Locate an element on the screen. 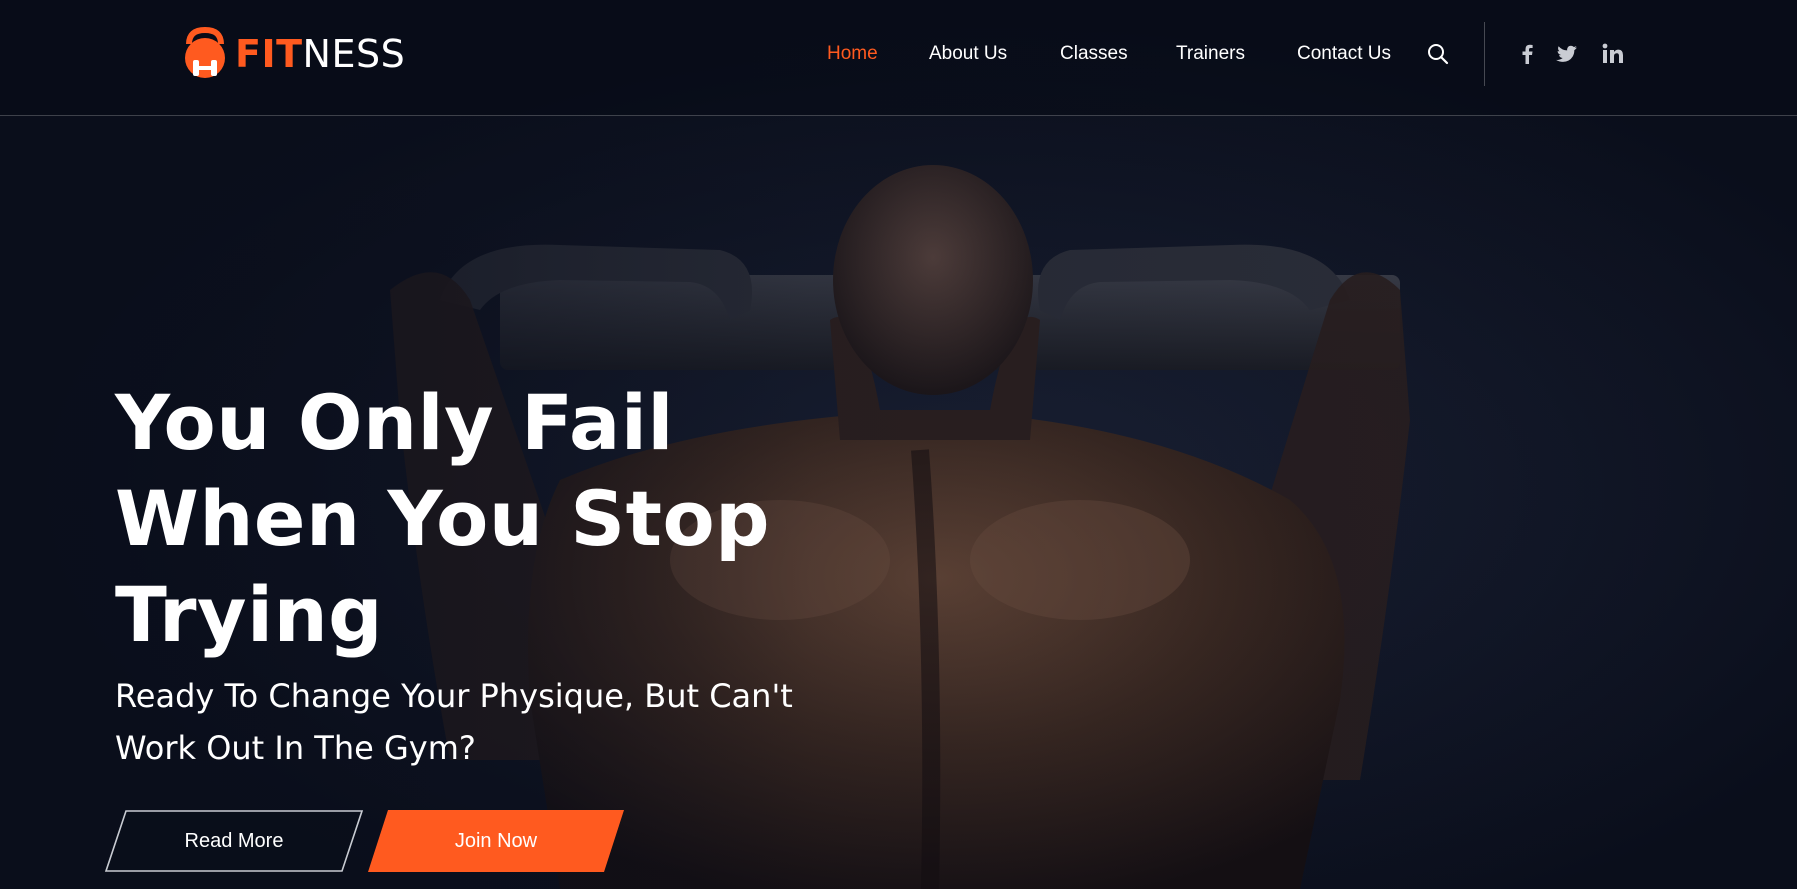 The width and height of the screenshot is (1797, 889). join-now-button: Join Now is located at coordinates (496, 841).